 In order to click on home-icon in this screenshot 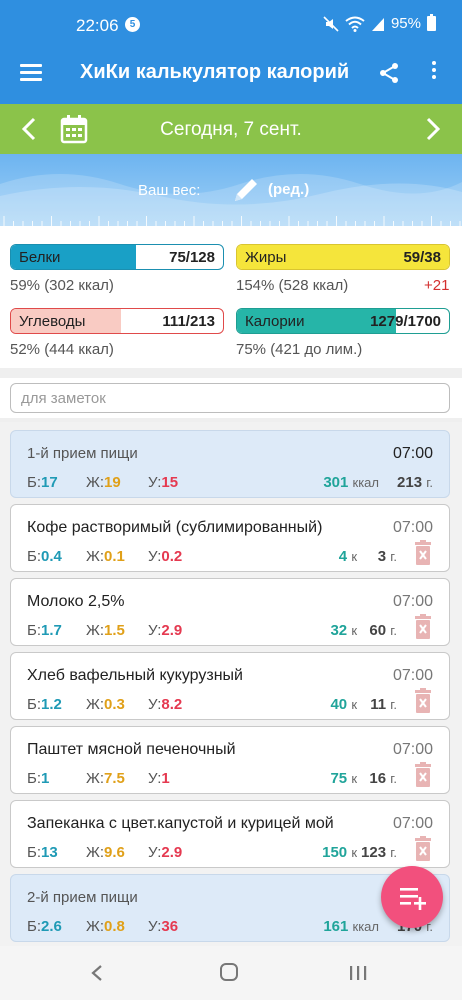, I will do `click(229, 972)`.